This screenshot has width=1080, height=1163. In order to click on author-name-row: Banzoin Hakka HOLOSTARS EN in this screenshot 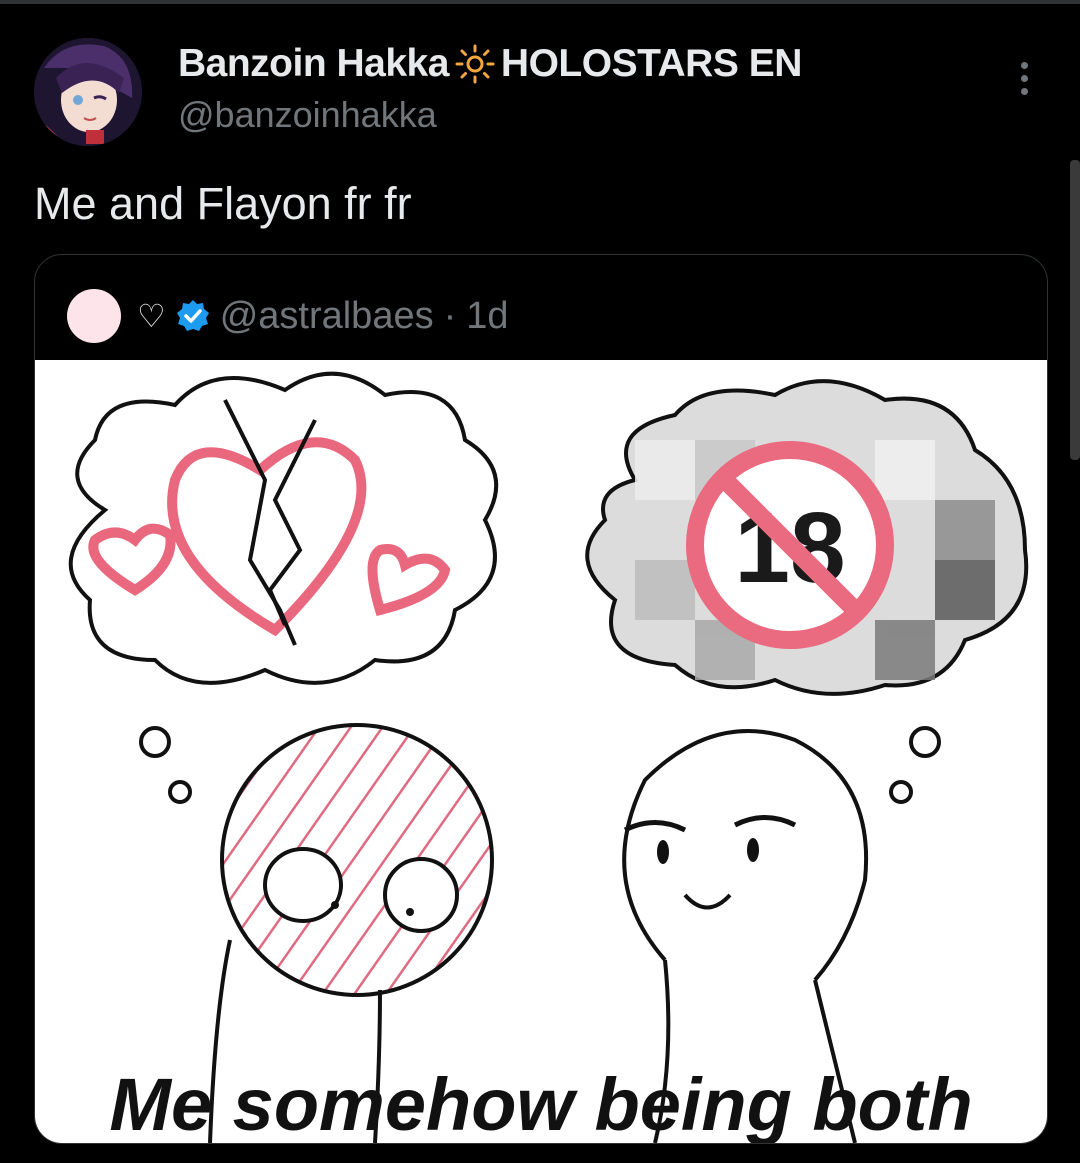, I will do `click(490, 64)`.